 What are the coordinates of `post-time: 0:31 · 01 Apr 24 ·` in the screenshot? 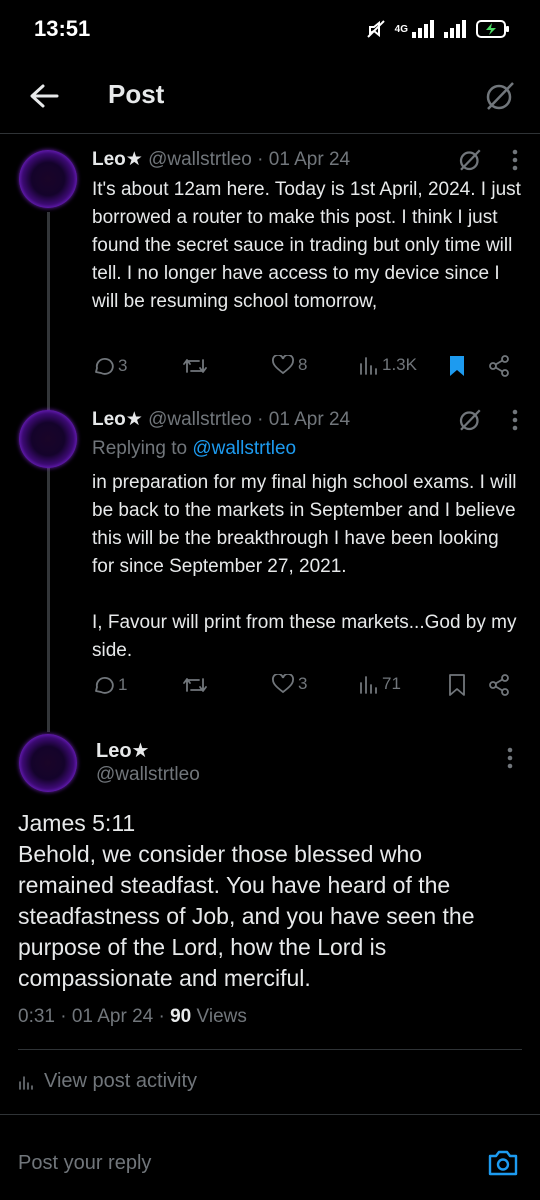 It's located at (94, 1016).